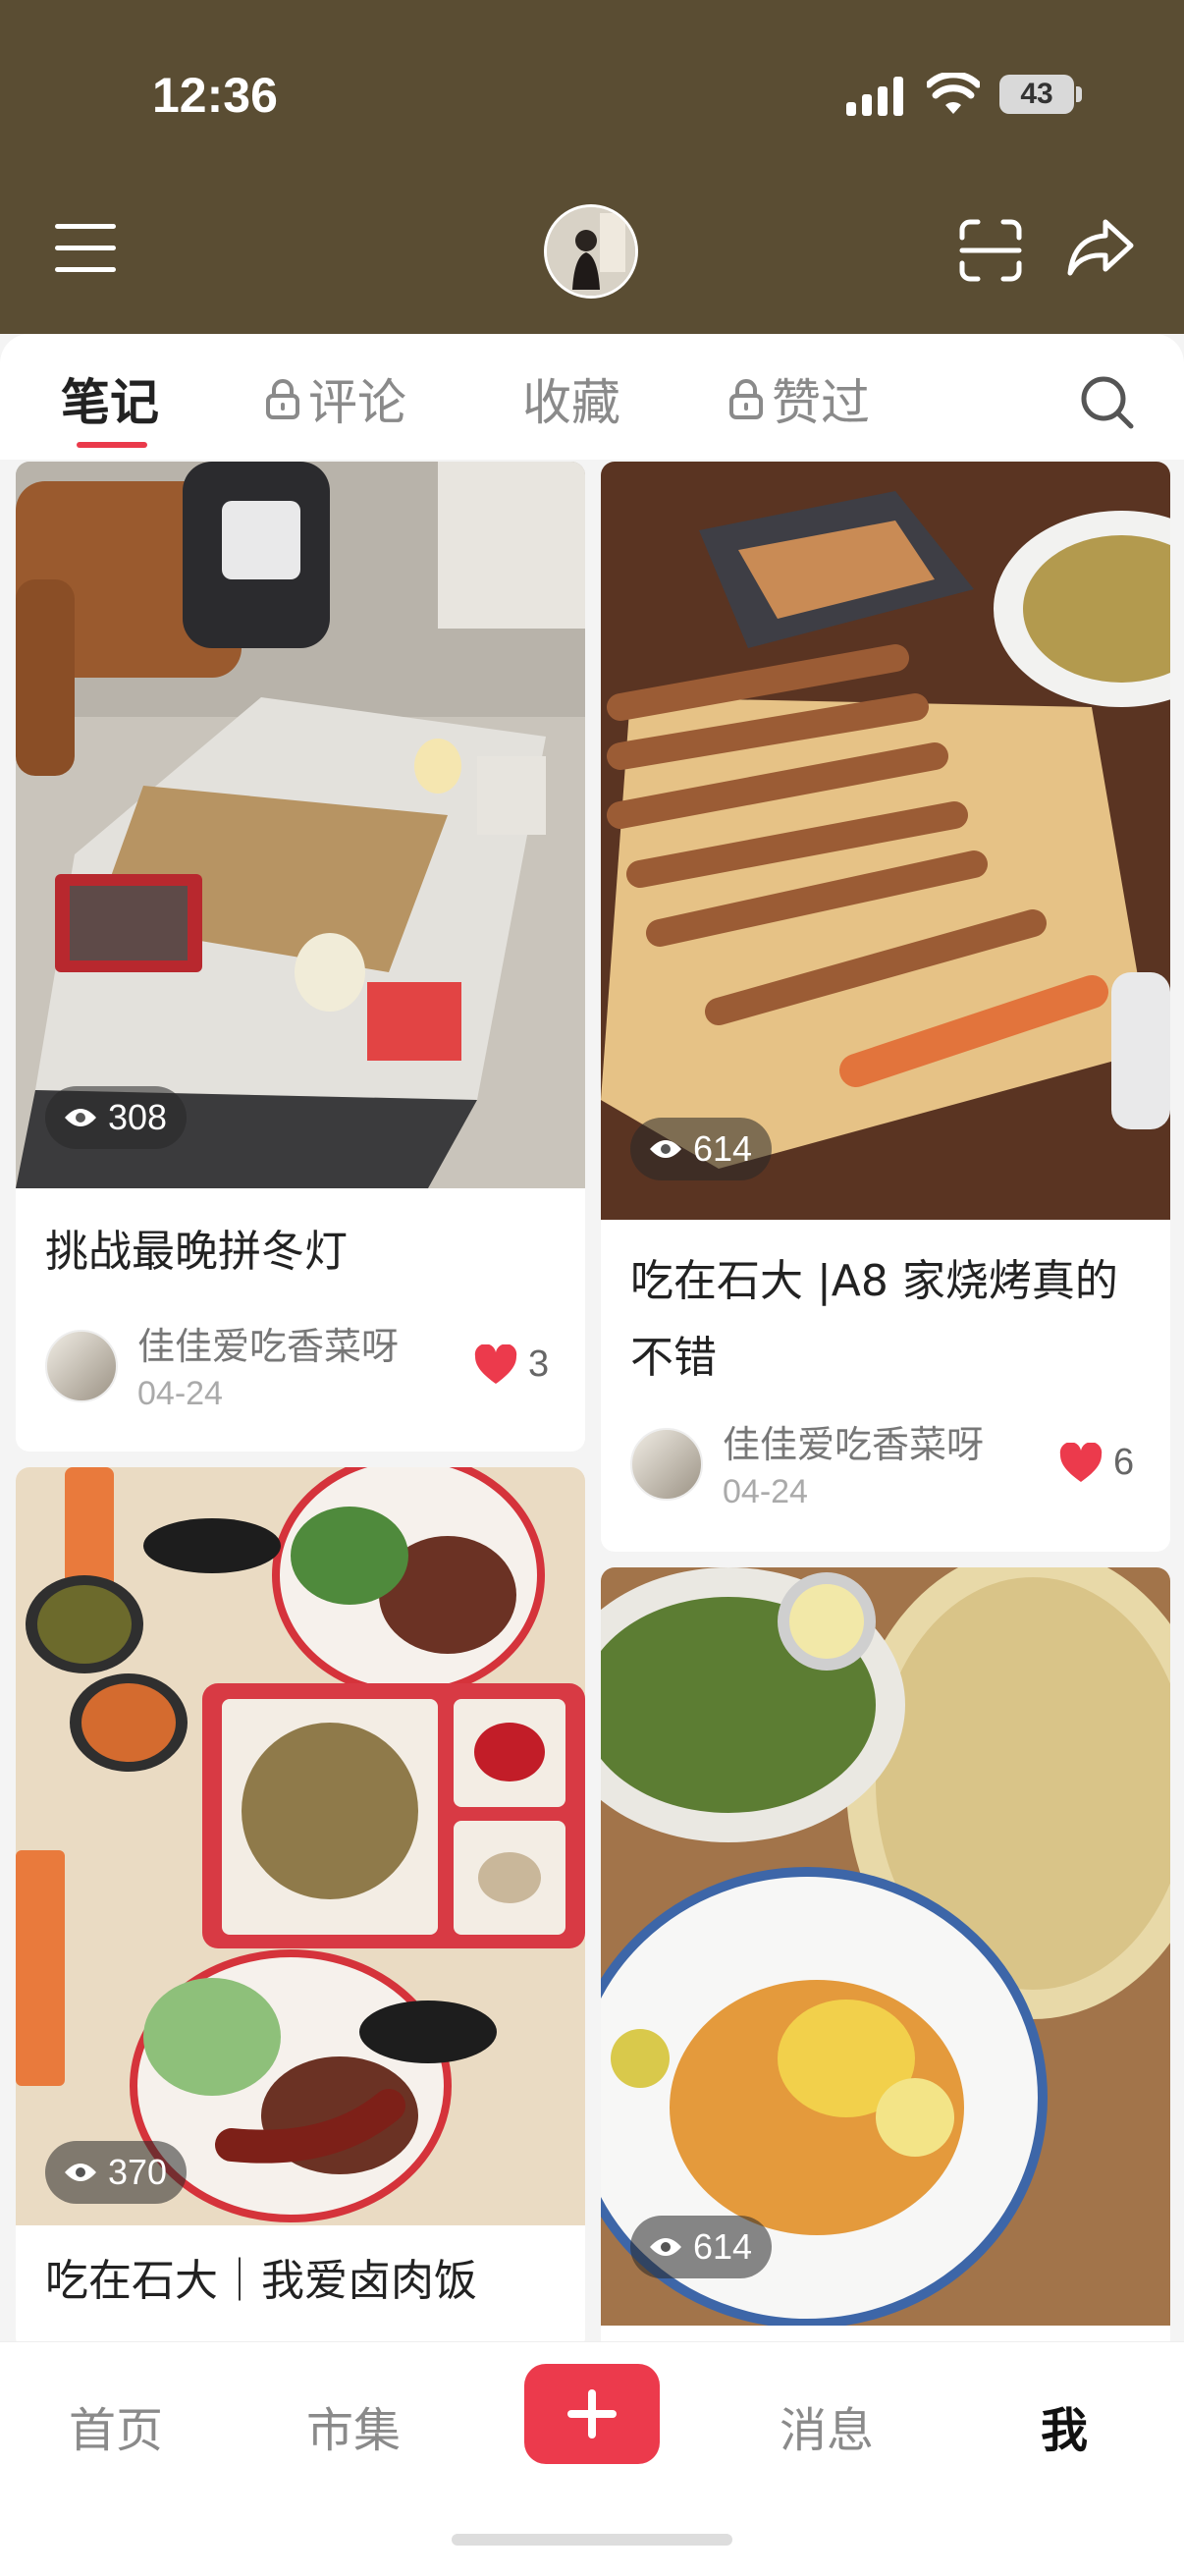 This screenshot has height=2576, width=1184. What do you see at coordinates (591, 252) in the screenshot?
I see `profile-avatar` at bounding box center [591, 252].